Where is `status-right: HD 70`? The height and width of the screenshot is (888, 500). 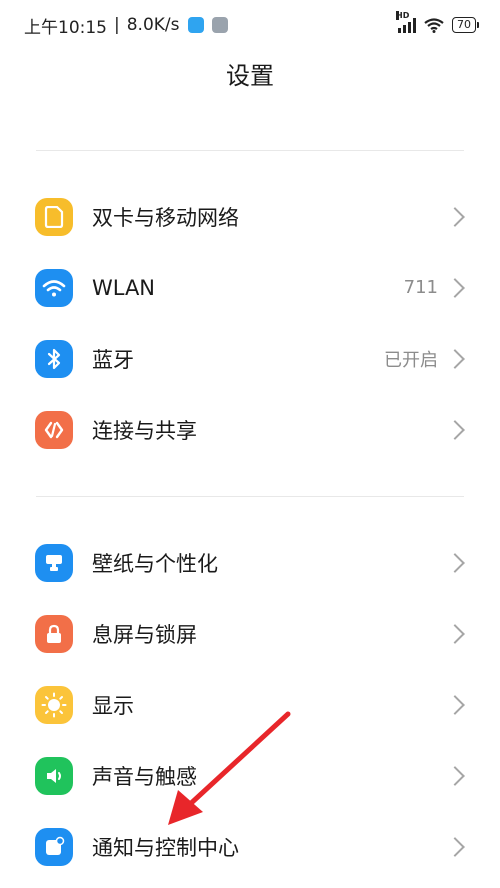
status-right: HD 70 is located at coordinates (437, 22).